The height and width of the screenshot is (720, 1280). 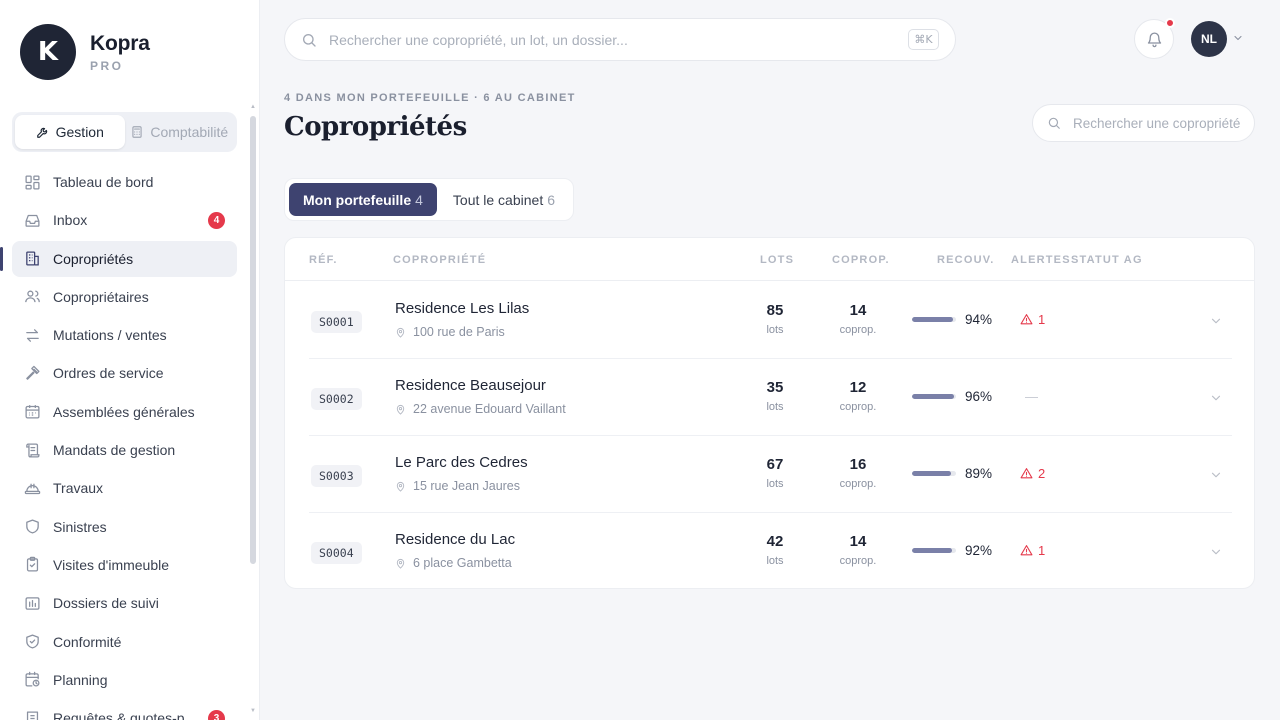 I want to click on alert-count: 1, so click(x=1042, y=319).